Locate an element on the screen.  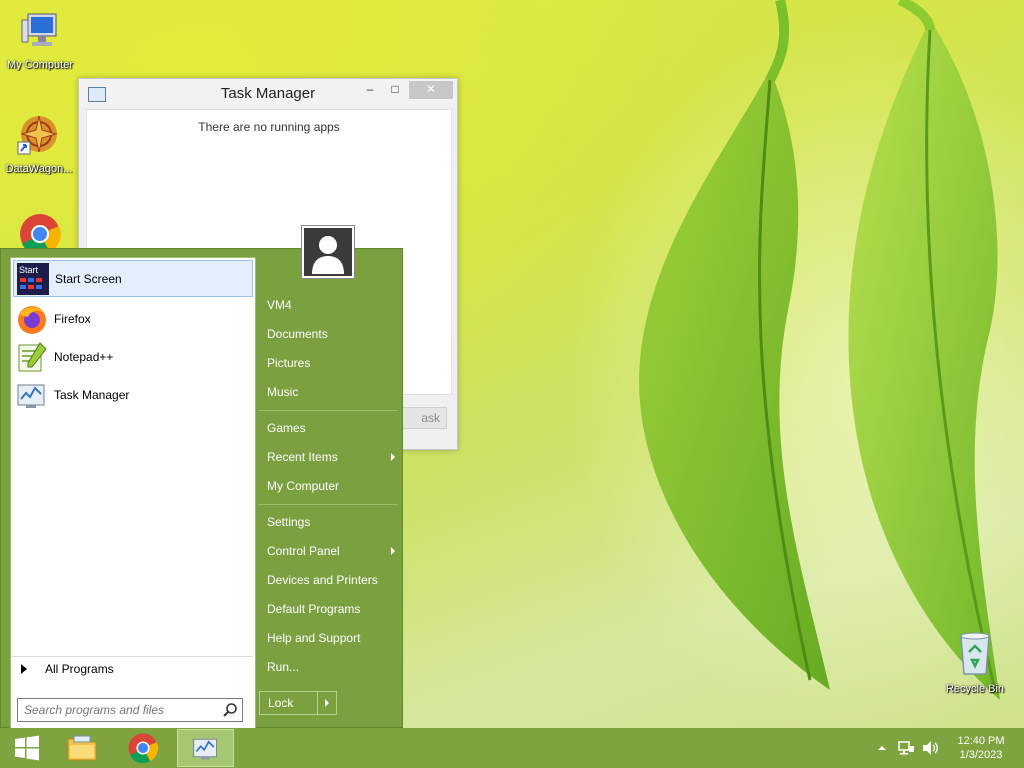
desktop-icon-label: Recycle Bin is located at coordinates (975, 689).